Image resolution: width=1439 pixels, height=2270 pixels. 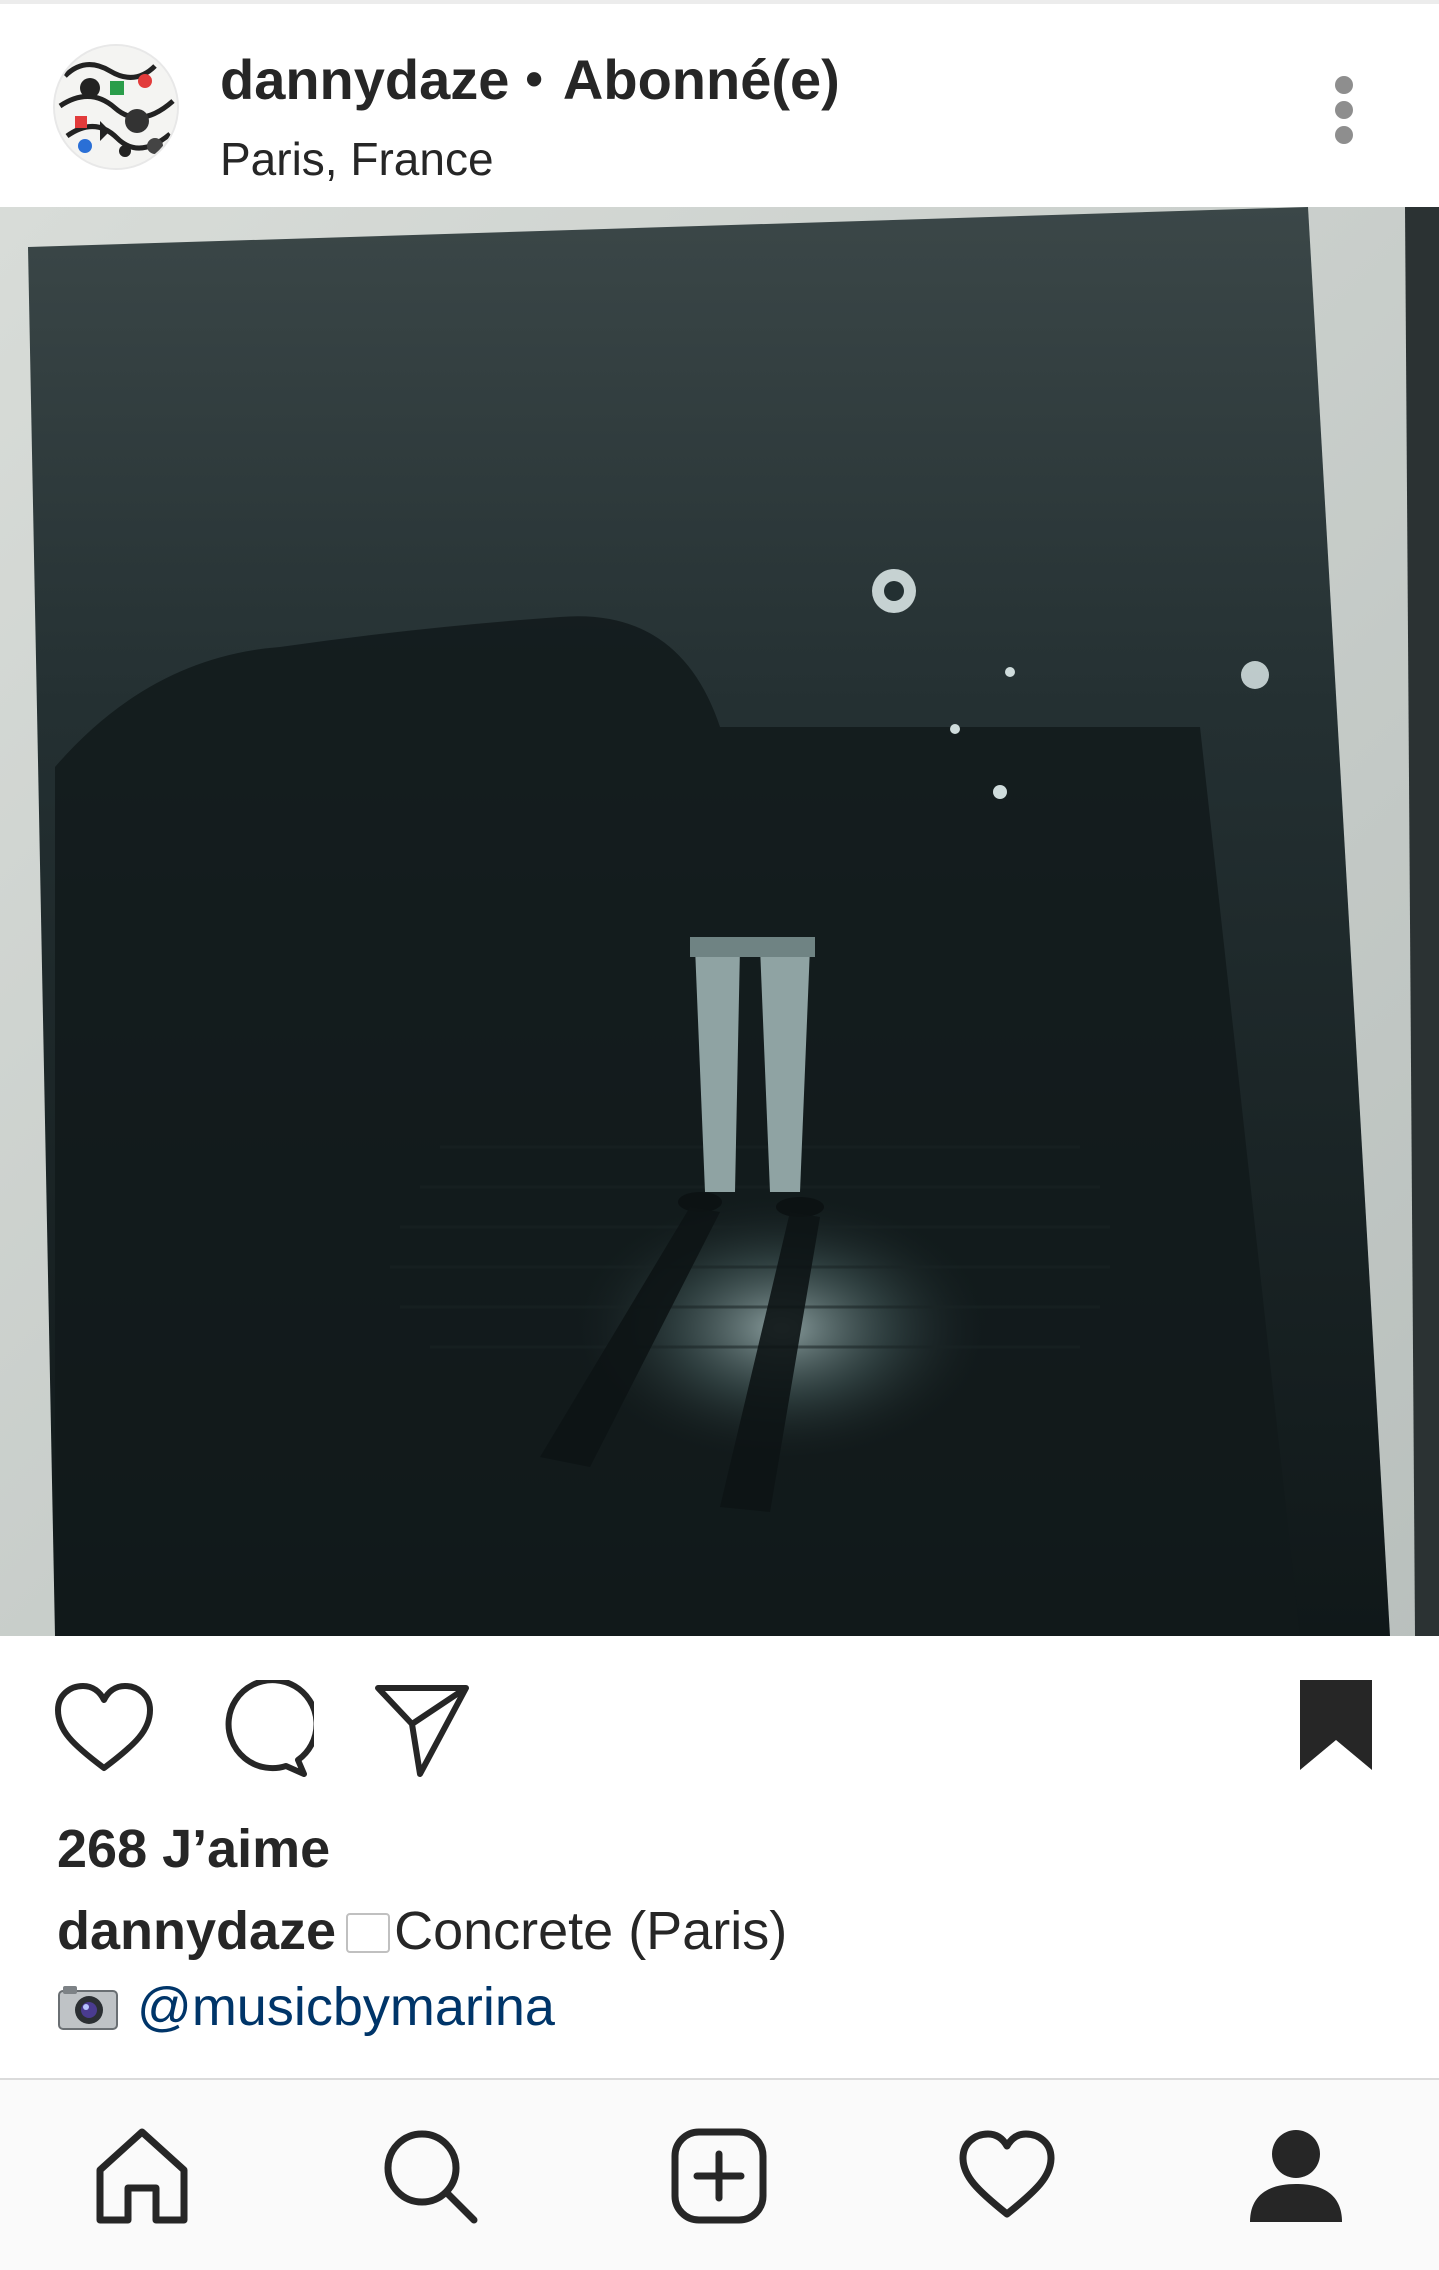 I want to click on caption: dannydaze Concrete (Paris), so click(x=422, y=1931).